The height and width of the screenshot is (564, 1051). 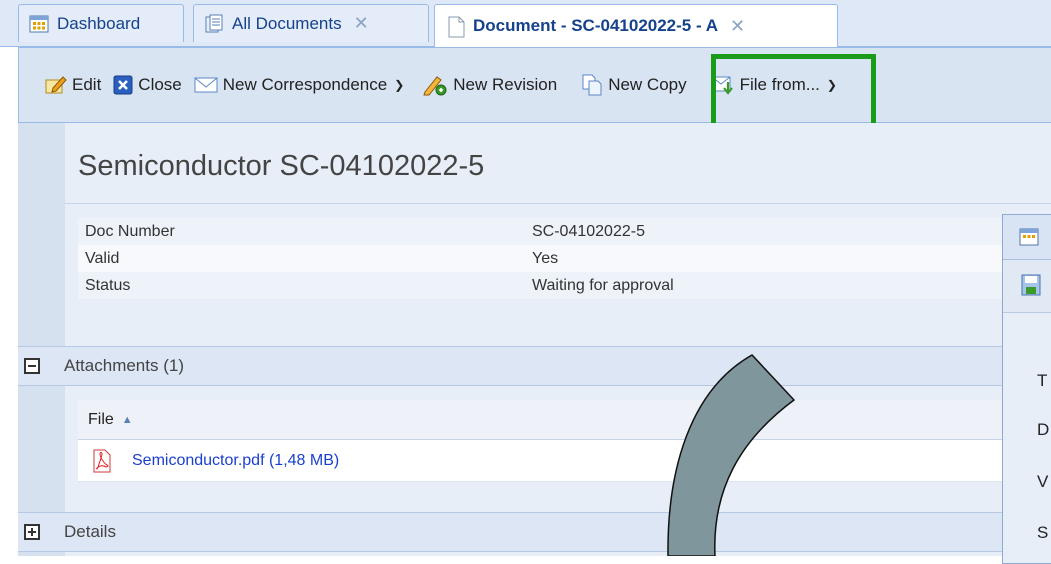 What do you see at coordinates (102, 460) in the screenshot?
I see `pdf-icon` at bounding box center [102, 460].